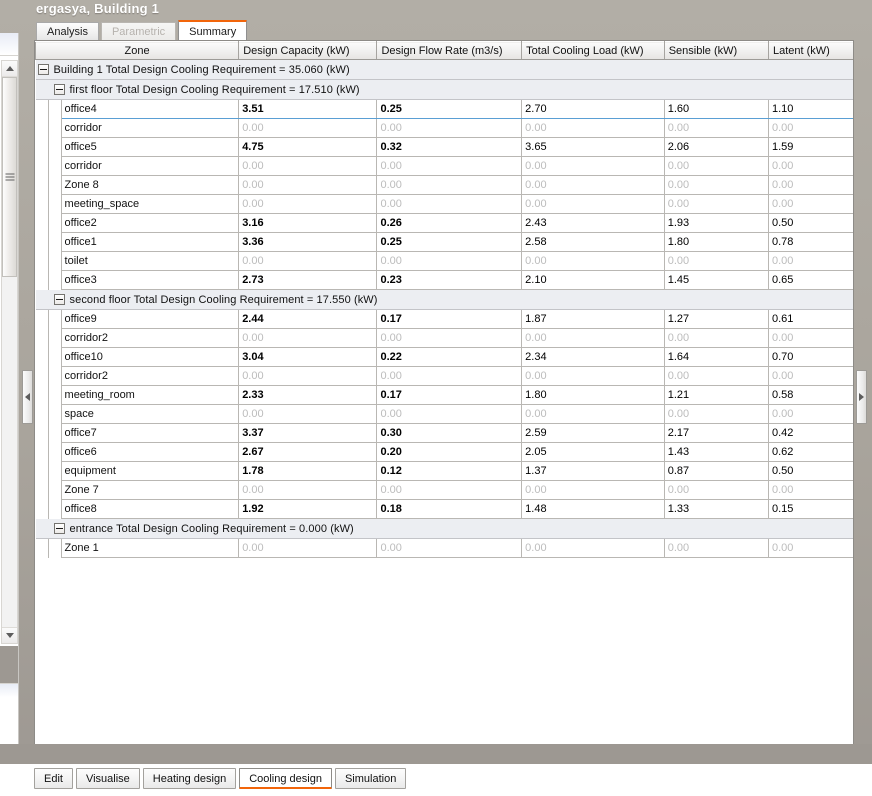  What do you see at coordinates (810, 280) in the screenshot?
I see `cell-latent: 0.65` at bounding box center [810, 280].